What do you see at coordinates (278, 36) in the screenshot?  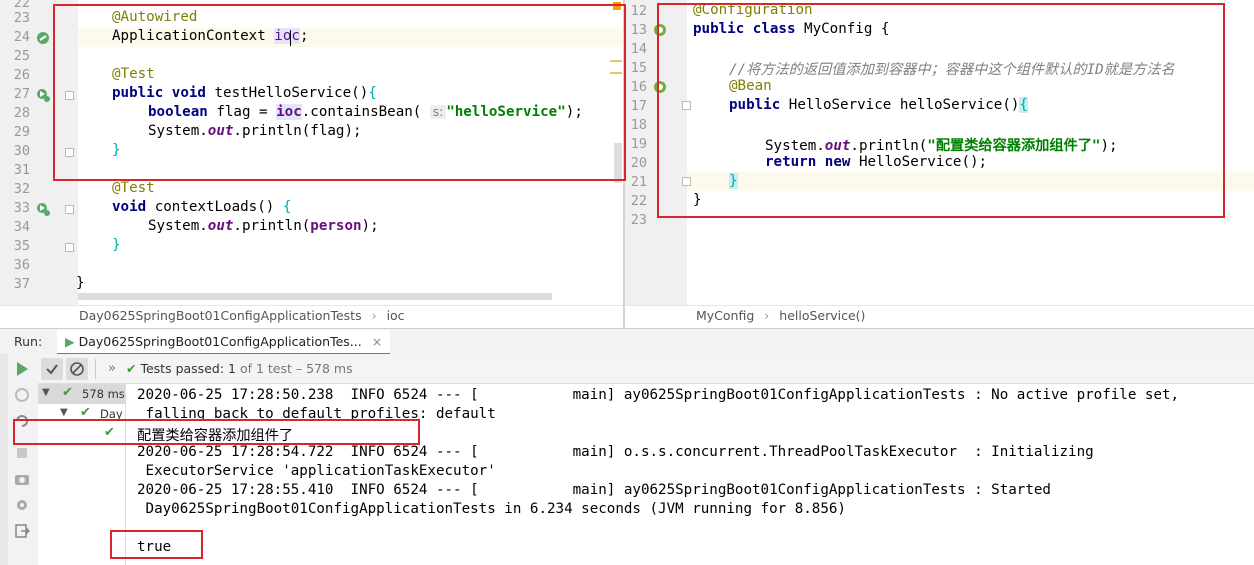 I see `code-token: i` at bounding box center [278, 36].